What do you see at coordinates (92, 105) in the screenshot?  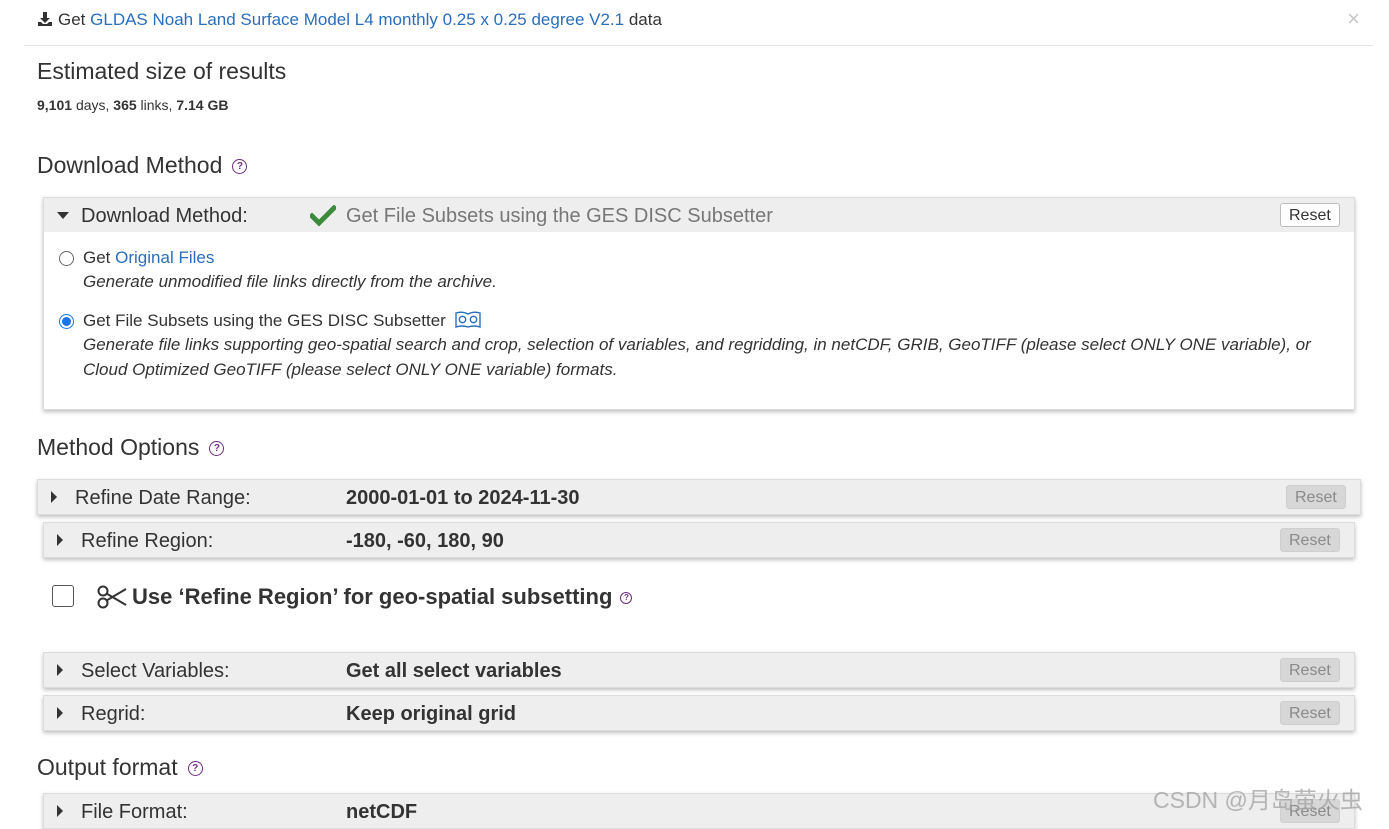 I see `estimate-days-label: days,` at bounding box center [92, 105].